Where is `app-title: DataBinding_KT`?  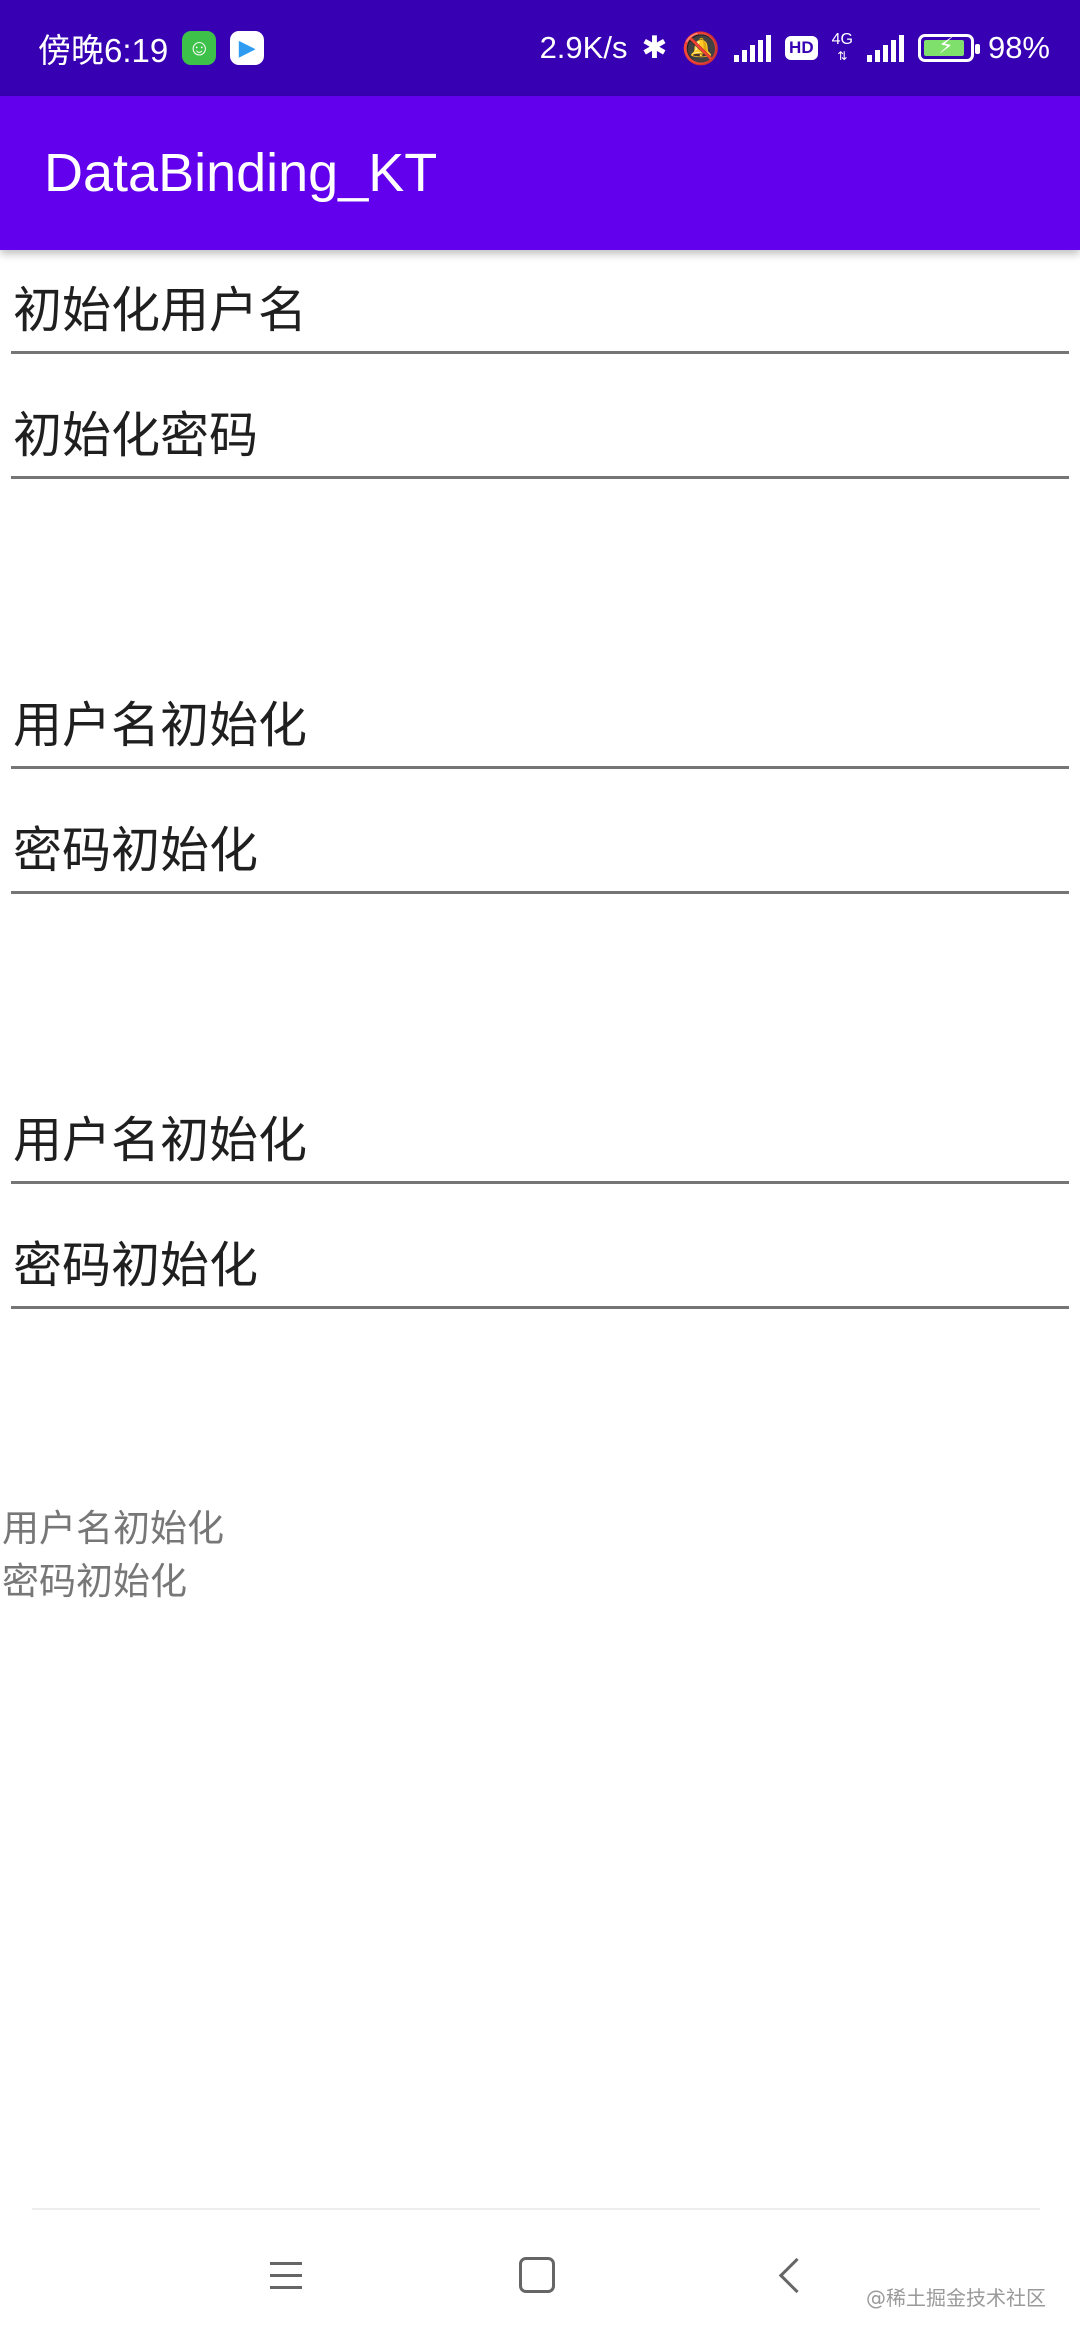 app-title: DataBinding_KT is located at coordinates (241, 173).